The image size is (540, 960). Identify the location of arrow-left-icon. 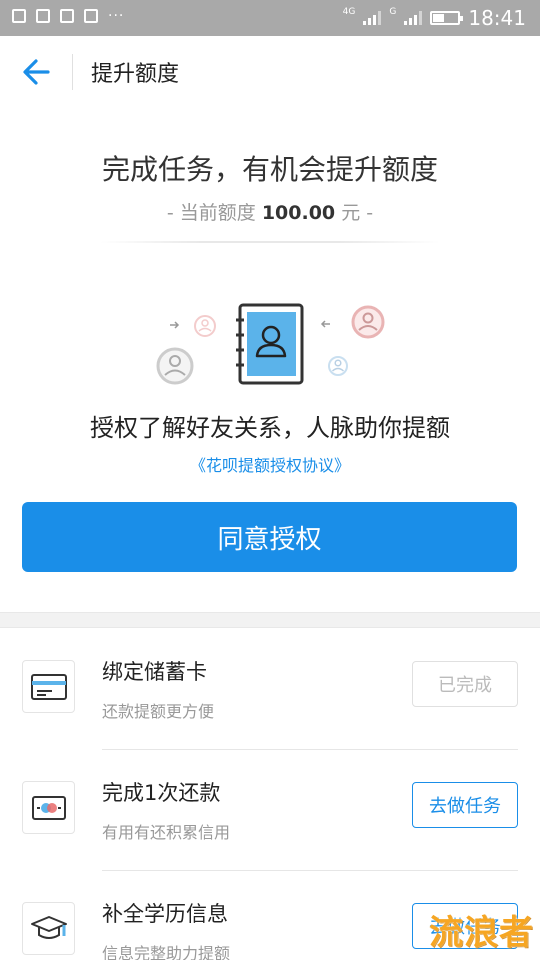
(36, 72).